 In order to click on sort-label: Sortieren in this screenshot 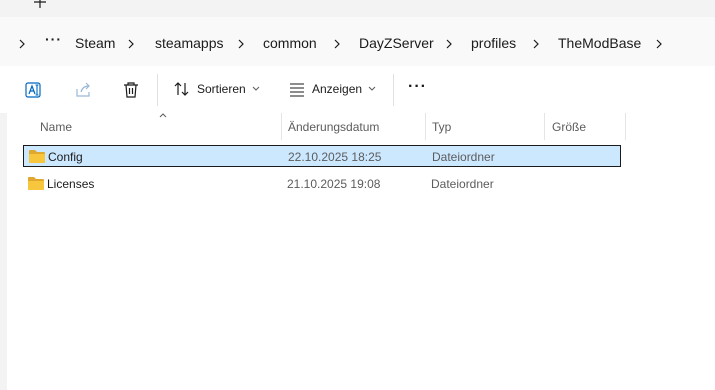, I will do `click(221, 89)`.